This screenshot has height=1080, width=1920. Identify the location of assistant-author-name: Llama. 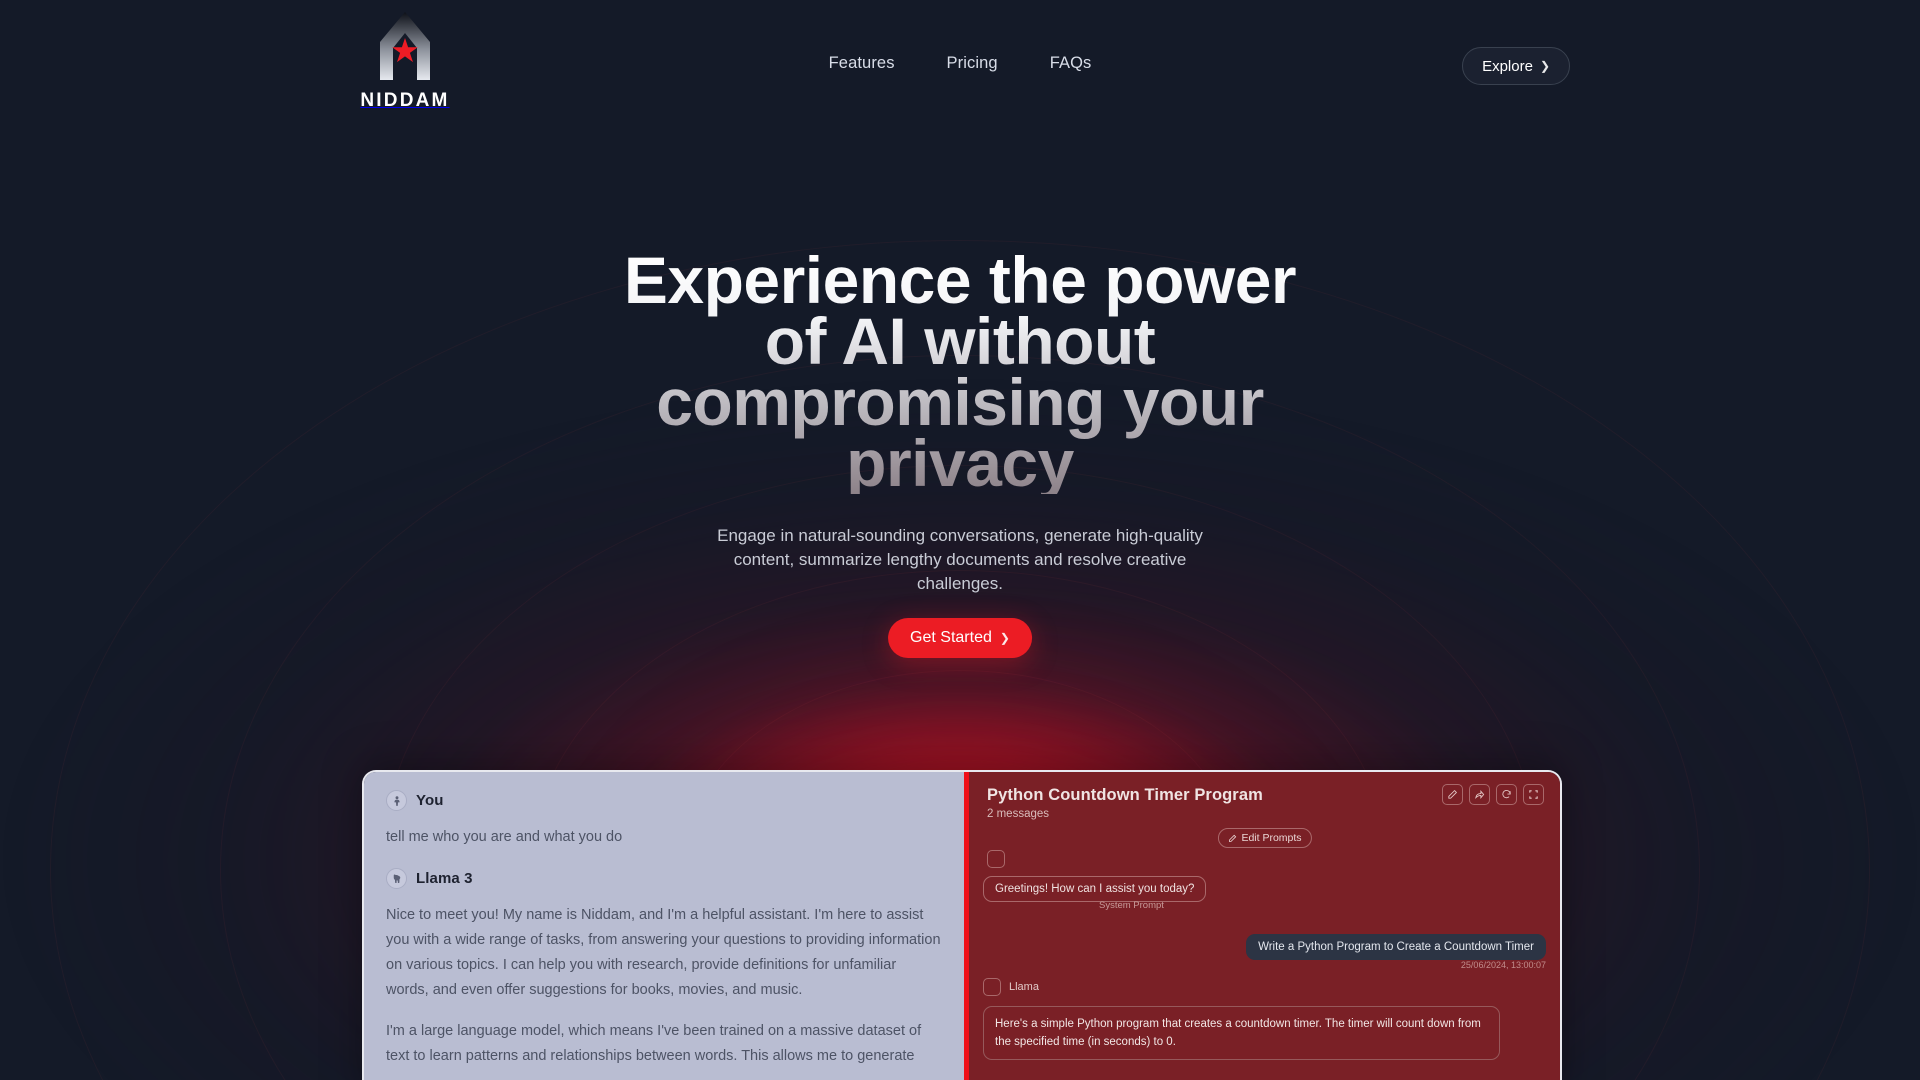
(1024, 987).